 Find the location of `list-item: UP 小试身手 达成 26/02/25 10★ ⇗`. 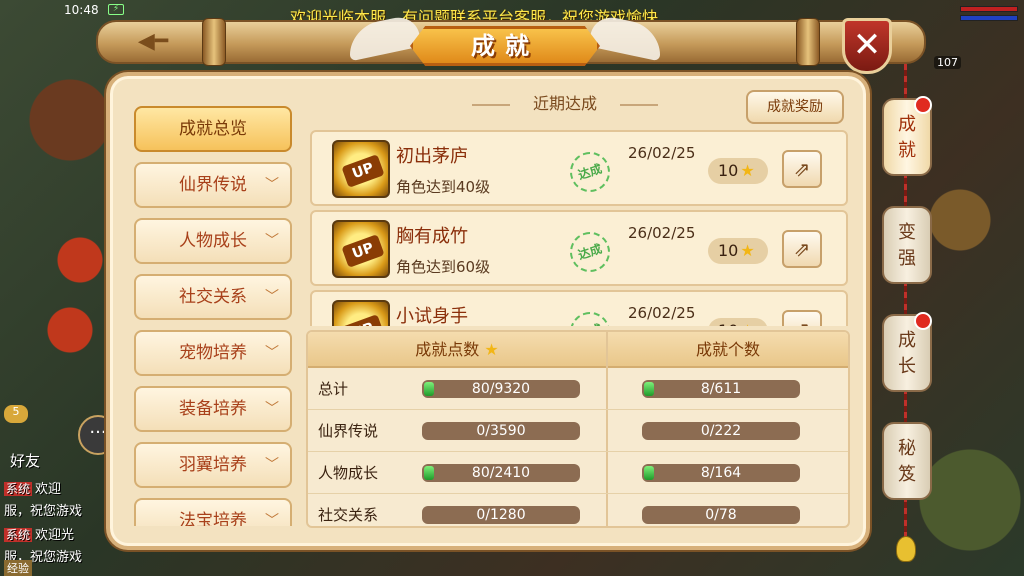

list-item: UP 小试身手 达成 26/02/25 10★ ⇗ is located at coordinates (579, 308).